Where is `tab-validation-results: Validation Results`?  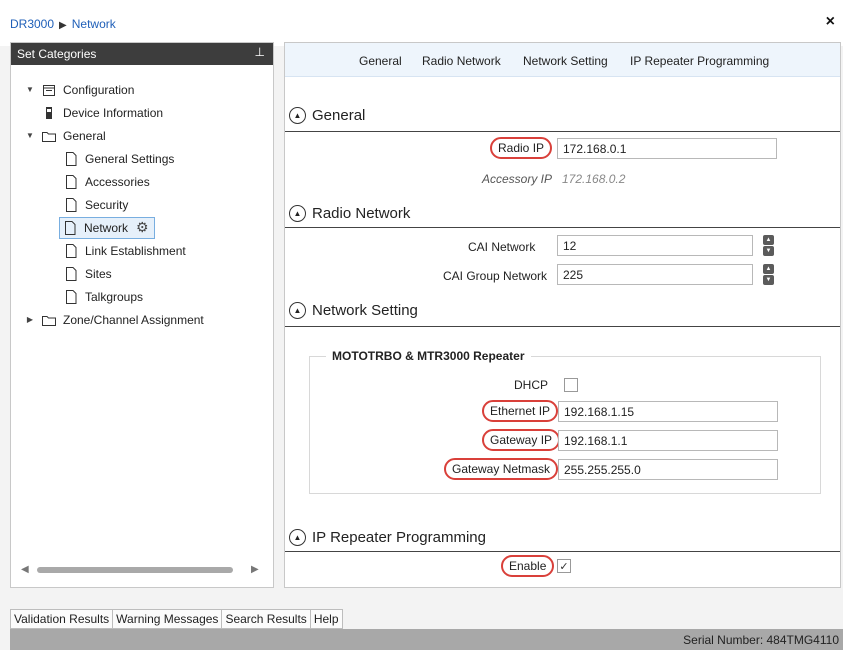 tab-validation-results: Validation Results is located at coordinates (62, 619).